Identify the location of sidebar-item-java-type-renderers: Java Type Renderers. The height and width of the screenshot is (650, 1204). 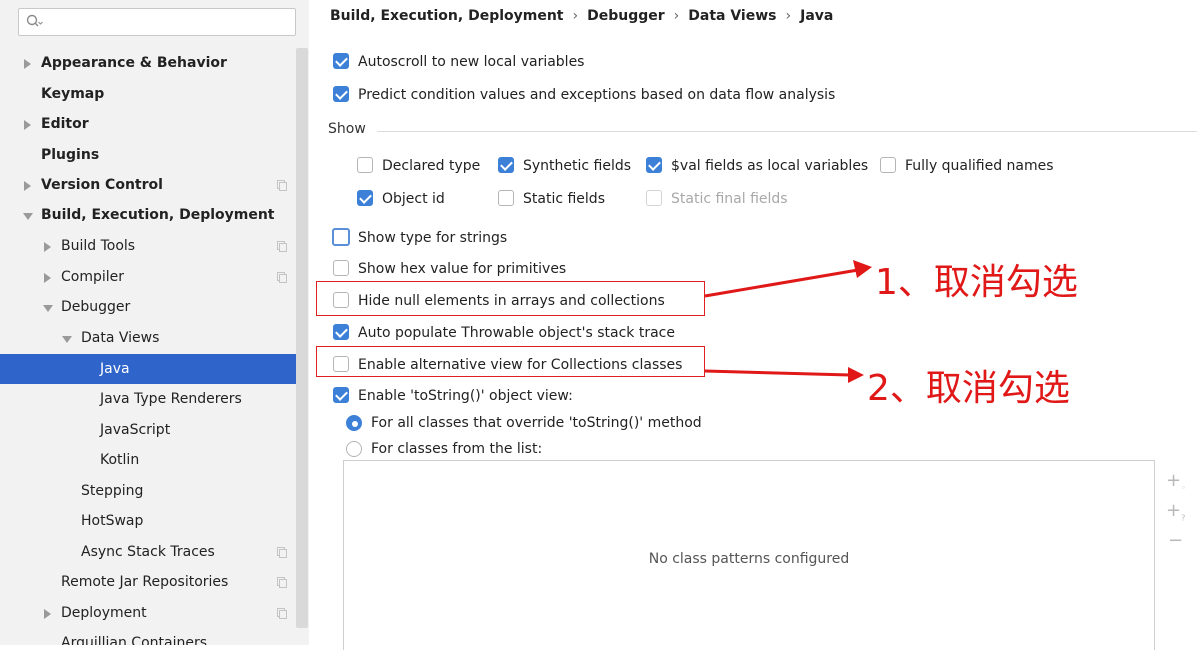
(154, 399).